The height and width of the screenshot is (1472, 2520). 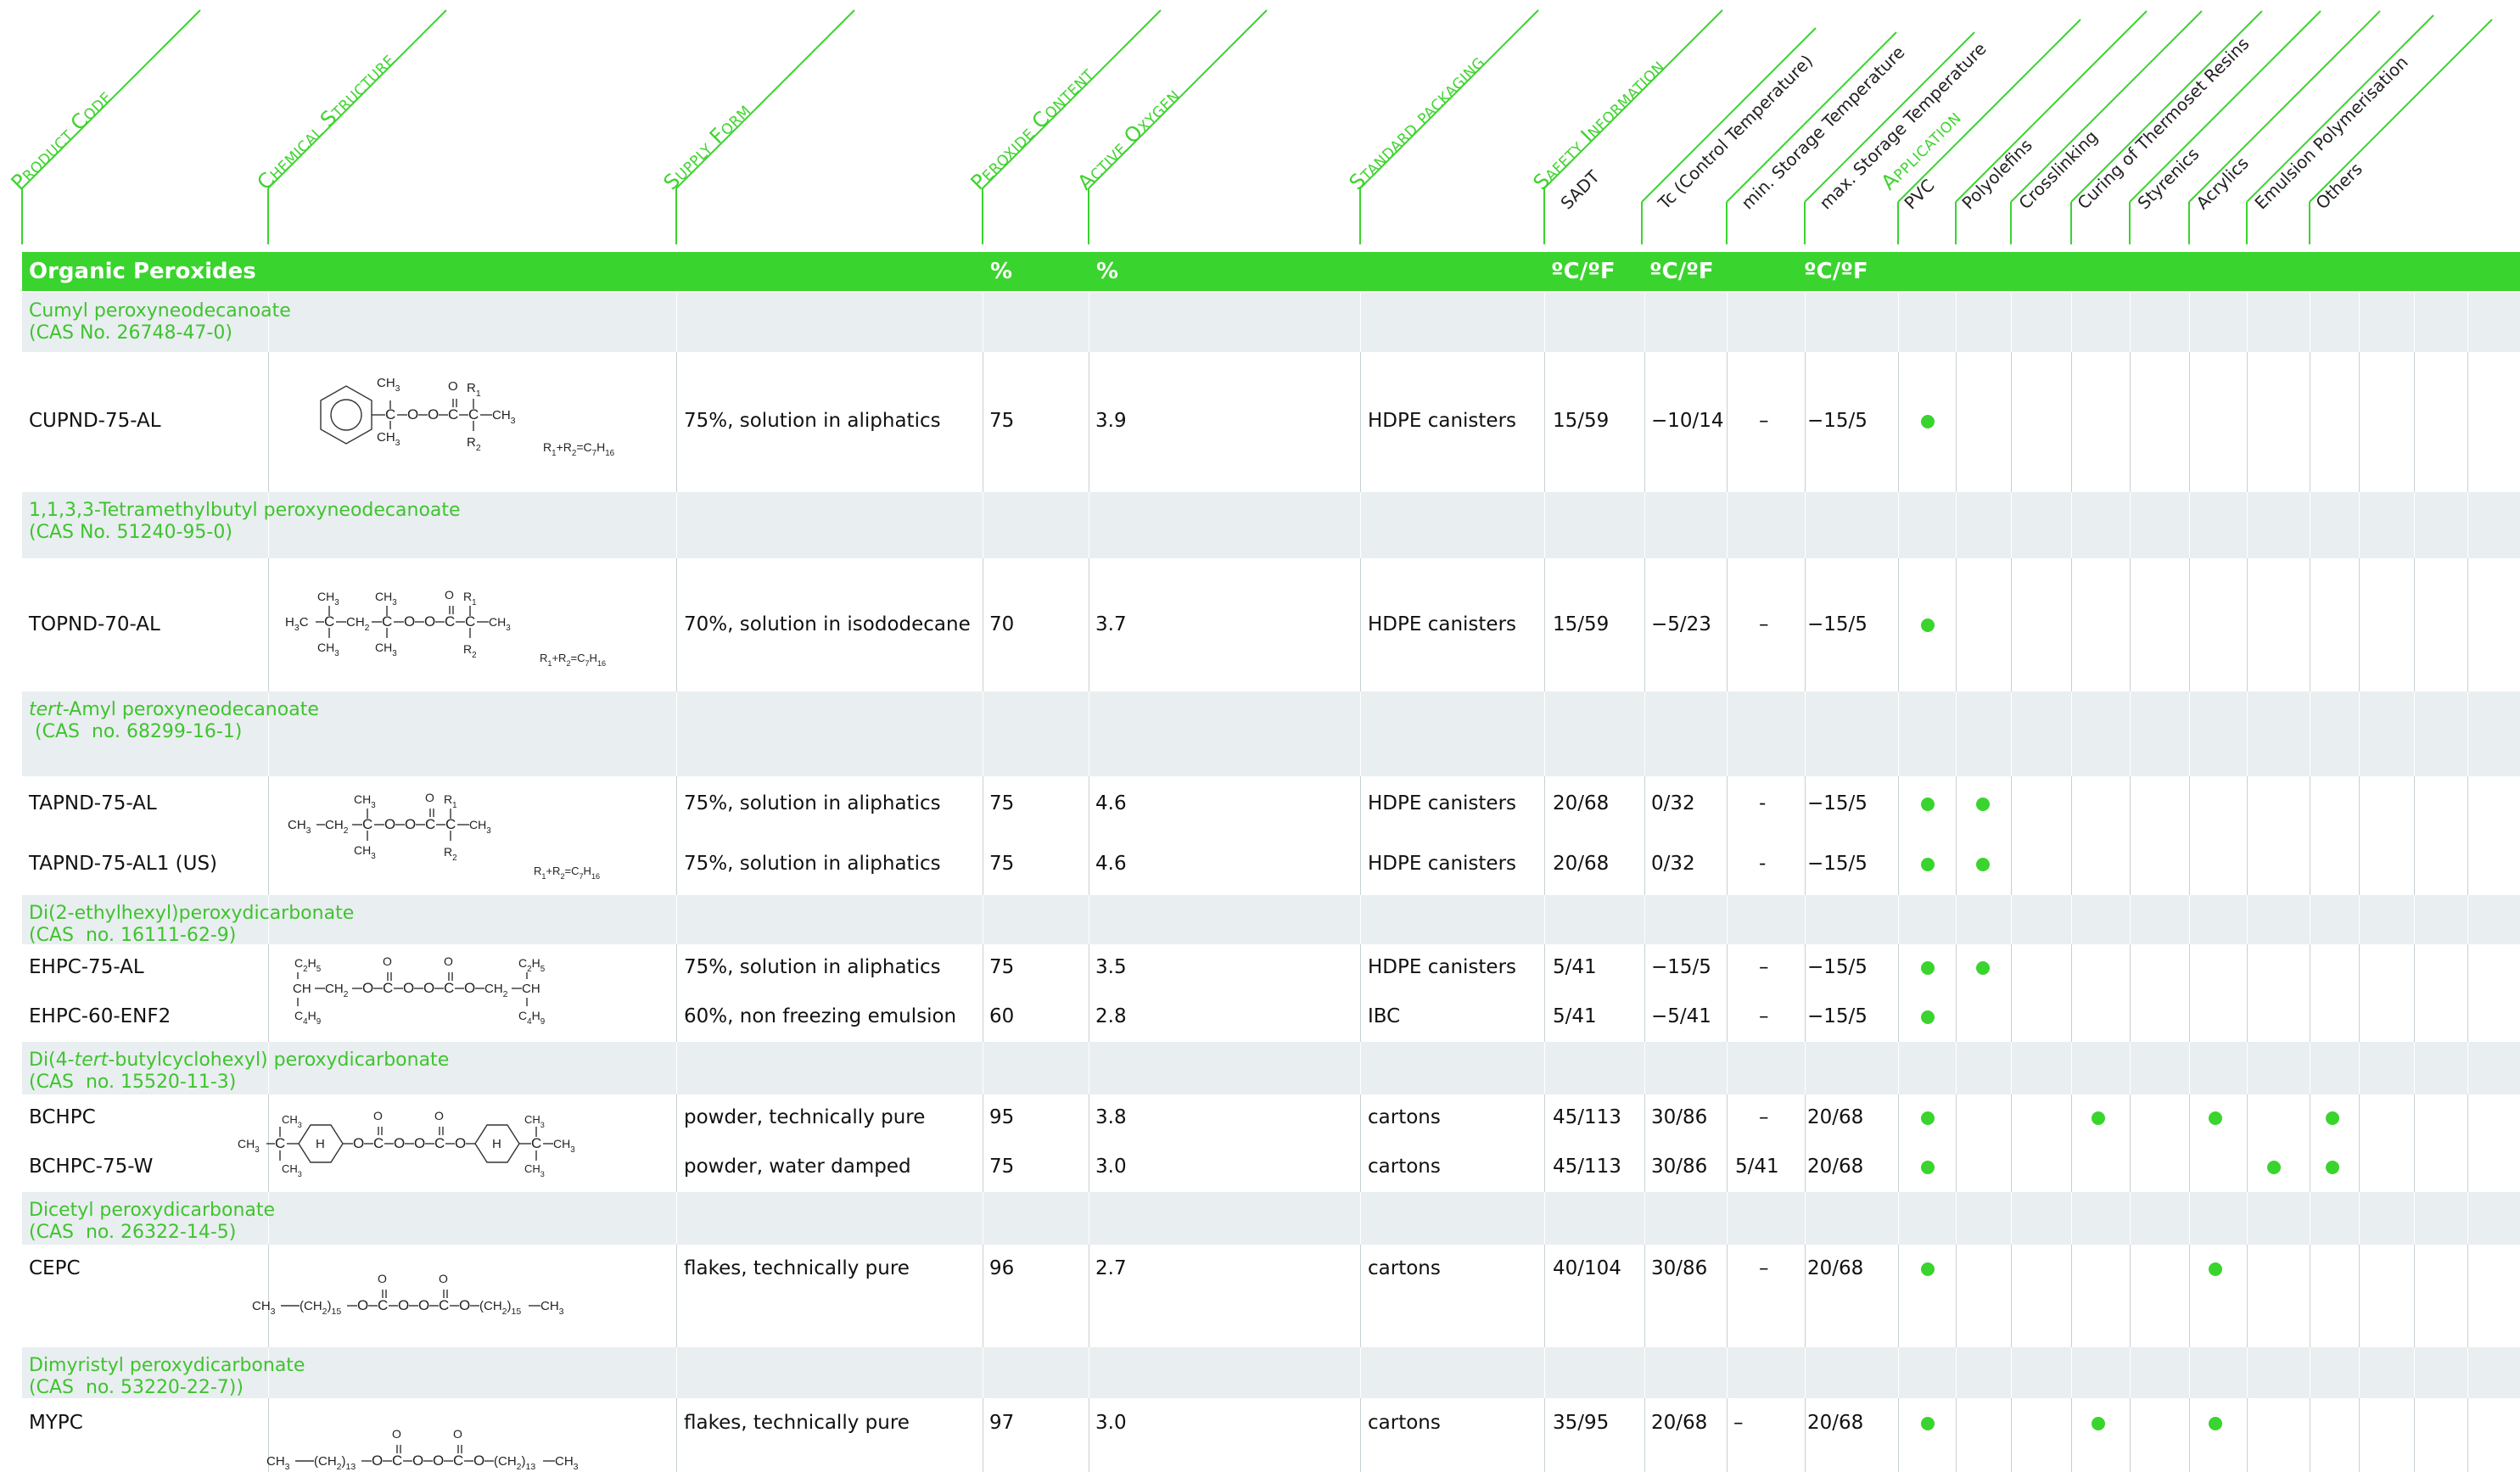 I want to click on cell-oxygen: 3.5, so click(x=1111, y=967).